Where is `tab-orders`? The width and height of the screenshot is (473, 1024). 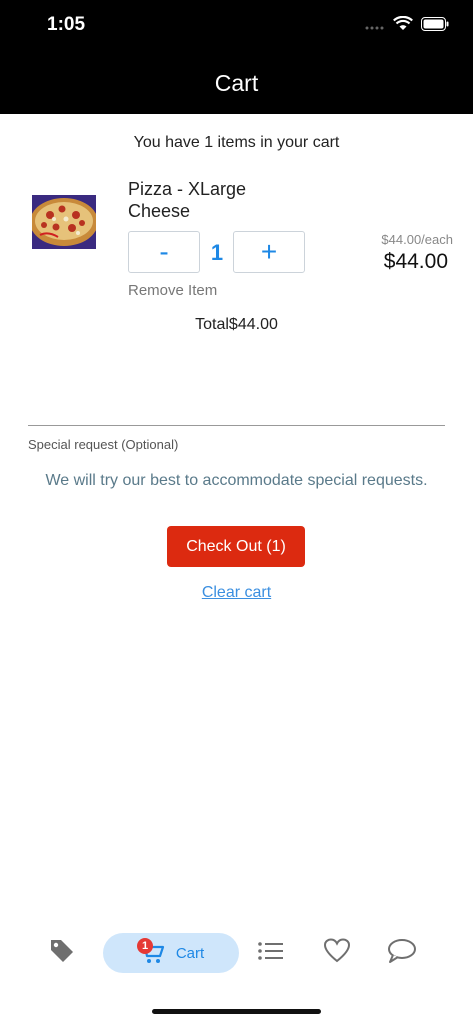
tab-orders is located at coordinates (271, 953).